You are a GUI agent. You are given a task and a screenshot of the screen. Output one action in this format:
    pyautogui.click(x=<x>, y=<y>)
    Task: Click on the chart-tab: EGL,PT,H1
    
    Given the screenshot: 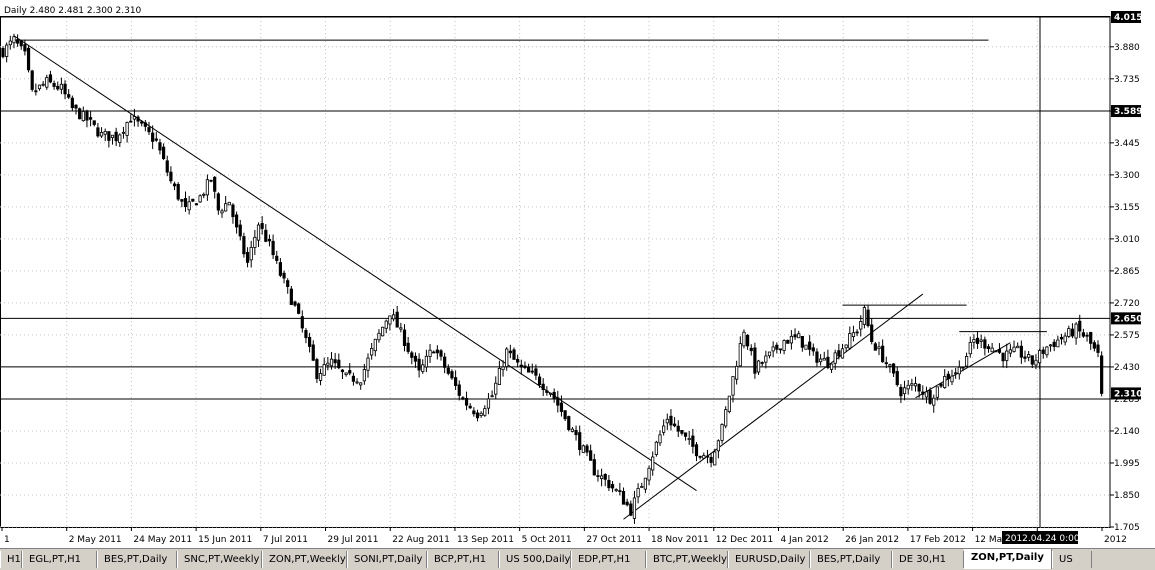 What is the action you would take?
    pyautogui.click(x=59, y=559)
    